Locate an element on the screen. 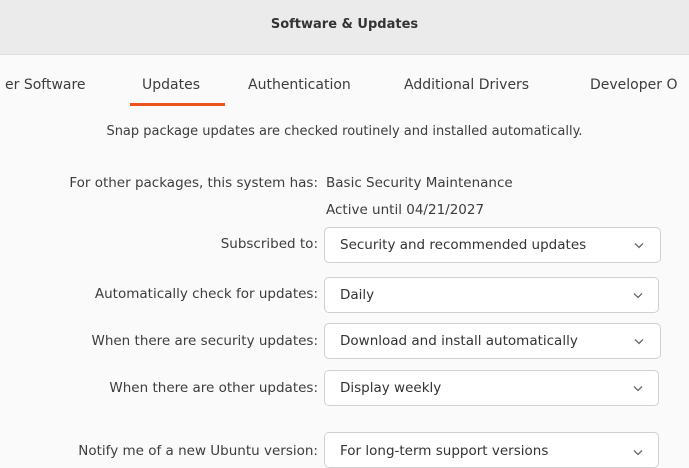  notify-version-label: Notify me of a new Ubuntu version: is located at coordinates (198, 451).